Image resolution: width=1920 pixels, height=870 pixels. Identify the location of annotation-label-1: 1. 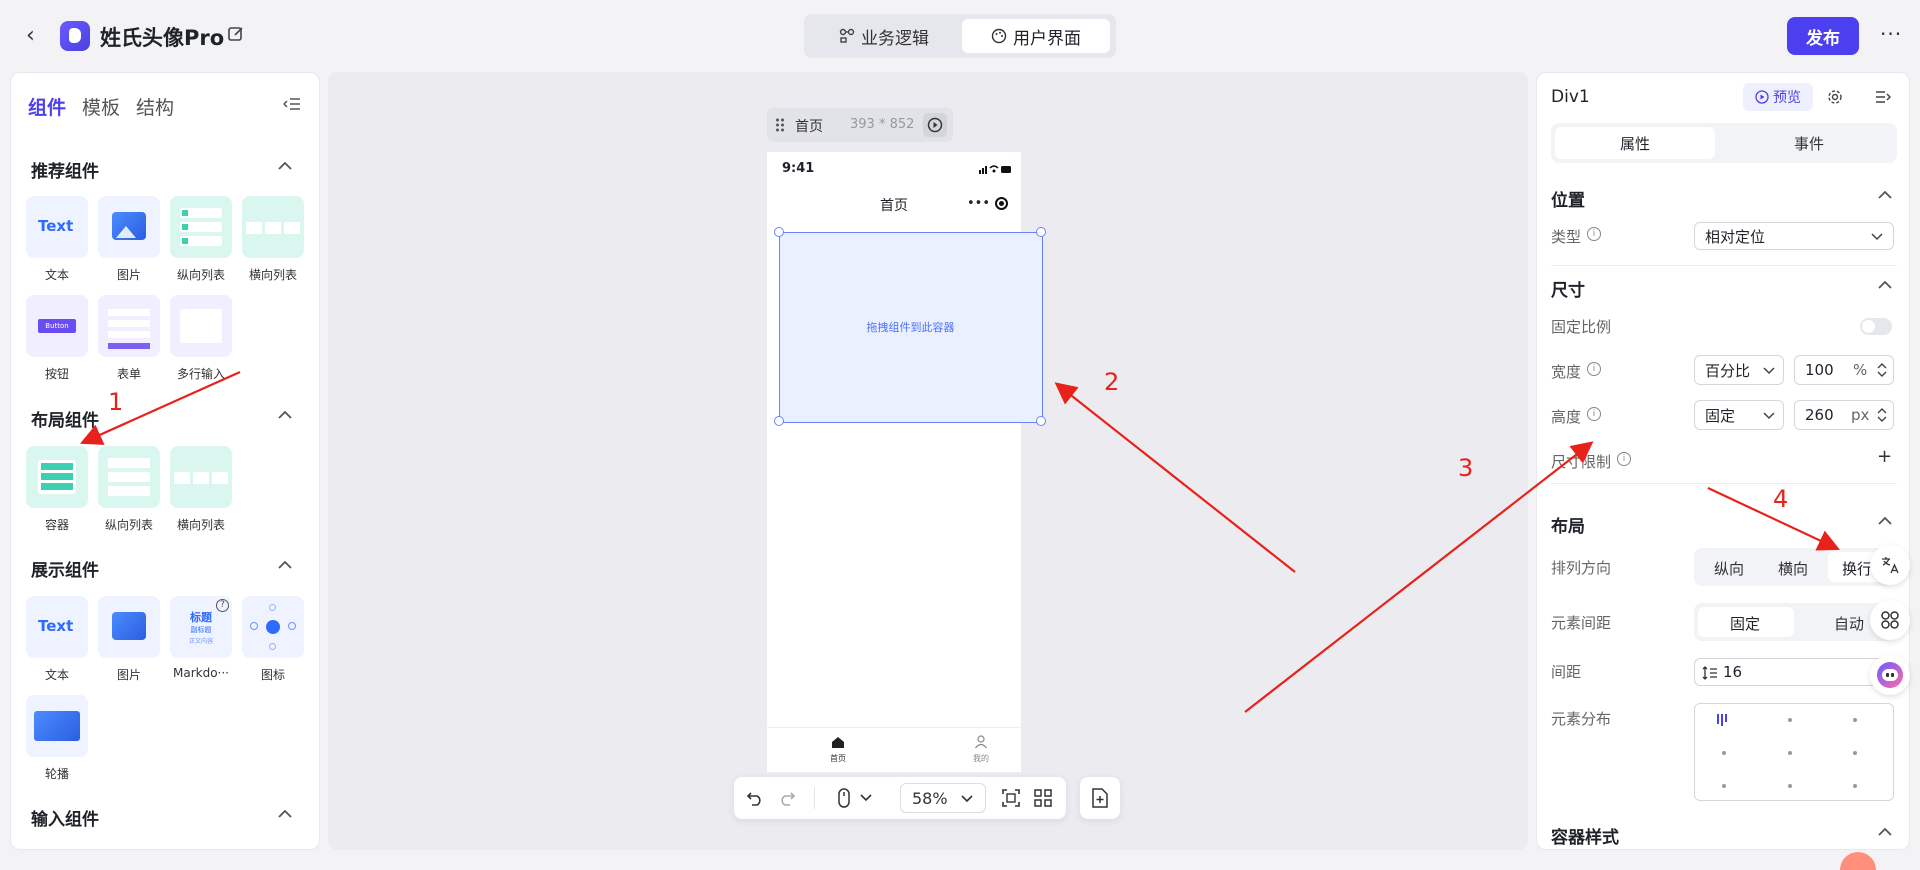
(116, 402).